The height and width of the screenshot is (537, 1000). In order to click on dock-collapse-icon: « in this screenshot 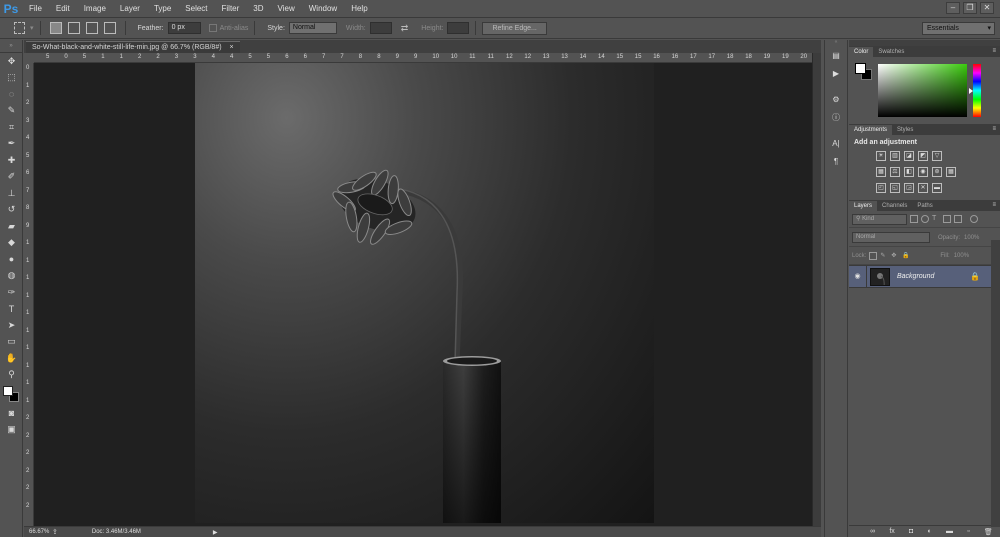, I will do `click(836, 42)`.